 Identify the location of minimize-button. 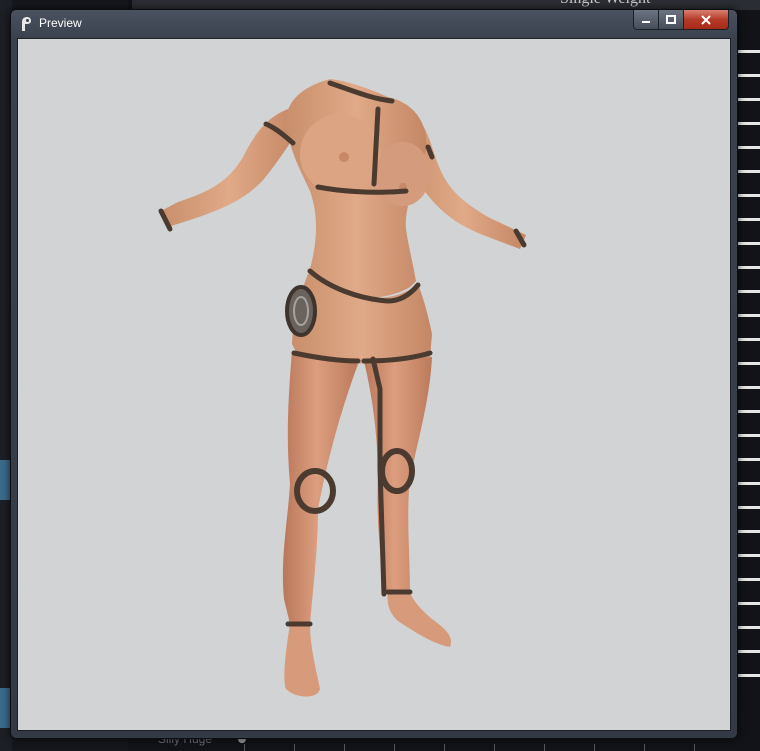
(646, 20).